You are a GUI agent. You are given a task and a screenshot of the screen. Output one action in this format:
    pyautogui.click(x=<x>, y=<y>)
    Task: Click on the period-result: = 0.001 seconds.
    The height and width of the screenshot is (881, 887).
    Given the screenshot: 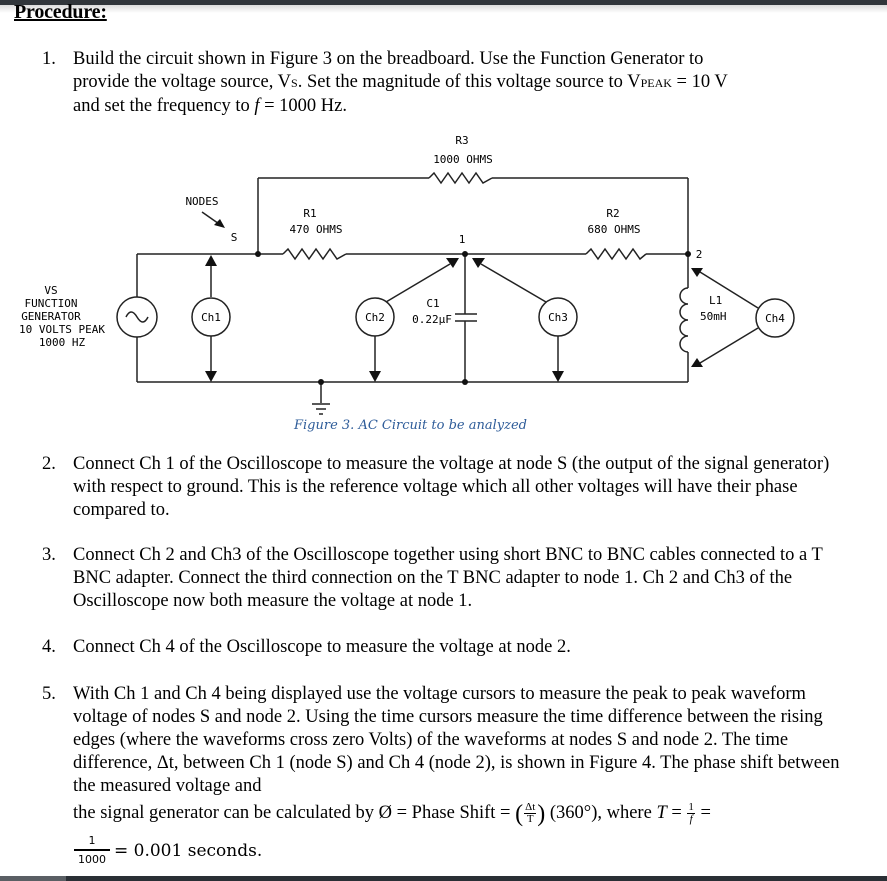 What is the action you would take?
    pyautogui.click(x=188, y=851)
    